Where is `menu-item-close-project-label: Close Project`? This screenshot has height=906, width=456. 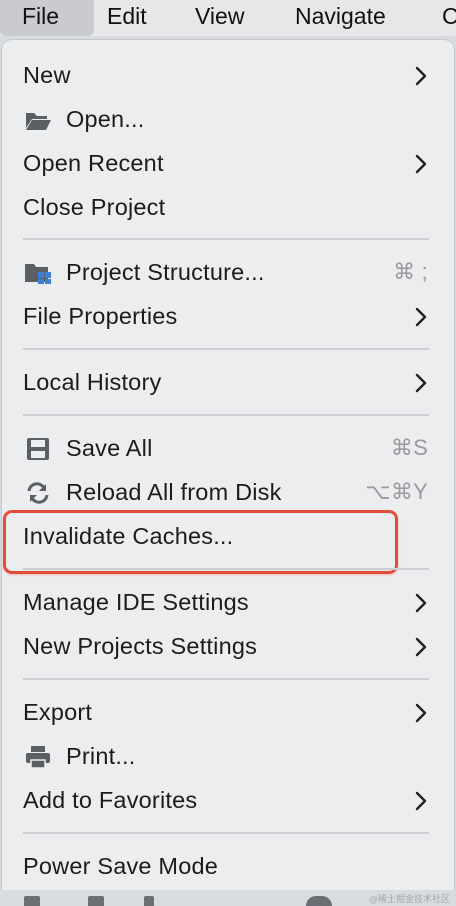 menu-item-close-project-label: Close Project is located at coordinates (94, 207).